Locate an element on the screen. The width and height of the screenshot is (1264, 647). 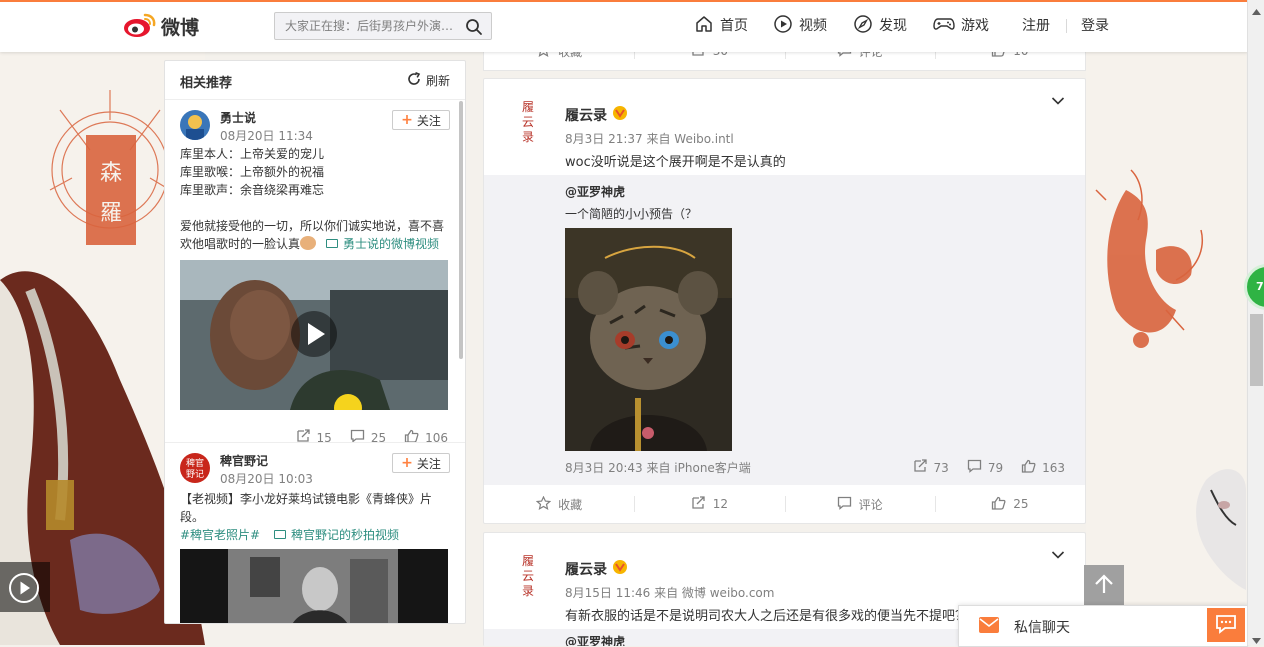
search-input is located at coordinates (375, 26).